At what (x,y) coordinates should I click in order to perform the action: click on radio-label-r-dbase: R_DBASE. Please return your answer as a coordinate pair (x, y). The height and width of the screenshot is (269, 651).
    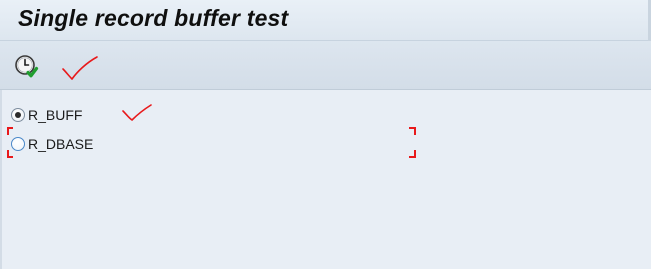
    Looking at the image, I should click on (61, 144).